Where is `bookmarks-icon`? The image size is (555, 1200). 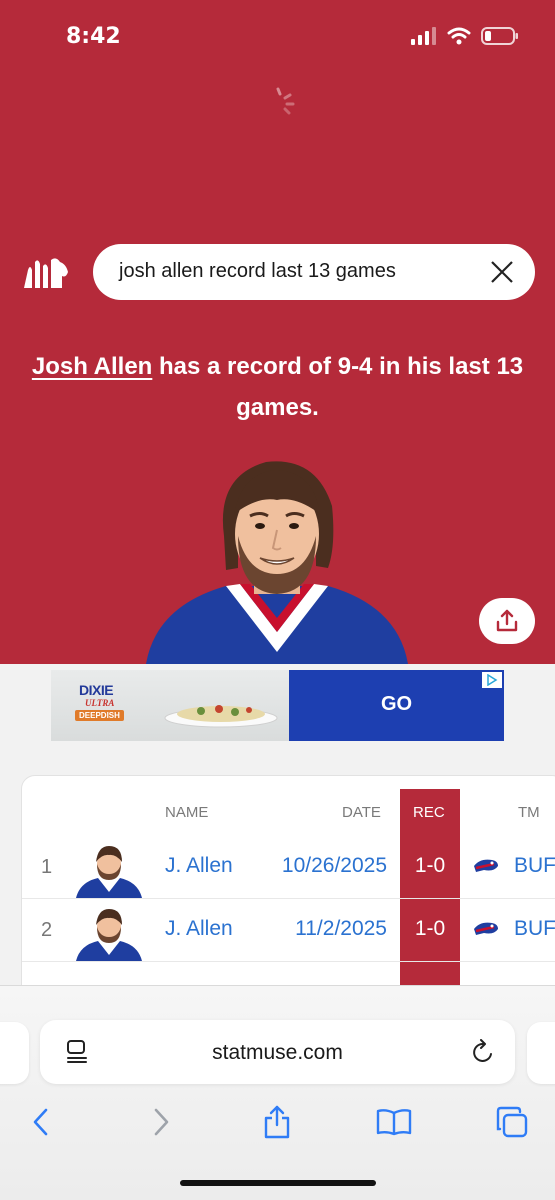 bookmarks-icon is located at coordinates (394, 1122).